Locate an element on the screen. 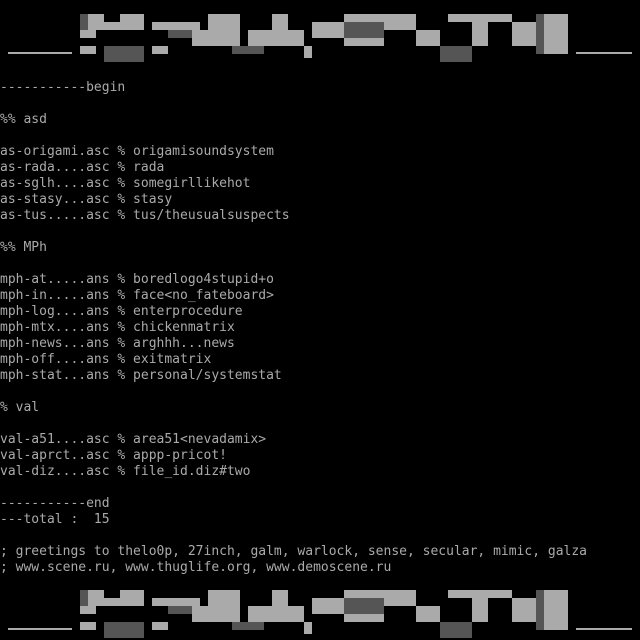 The image size is (640, 640). text-line: mph-mtx....ans % chickenmatrix is located at coordinates (117, 327).